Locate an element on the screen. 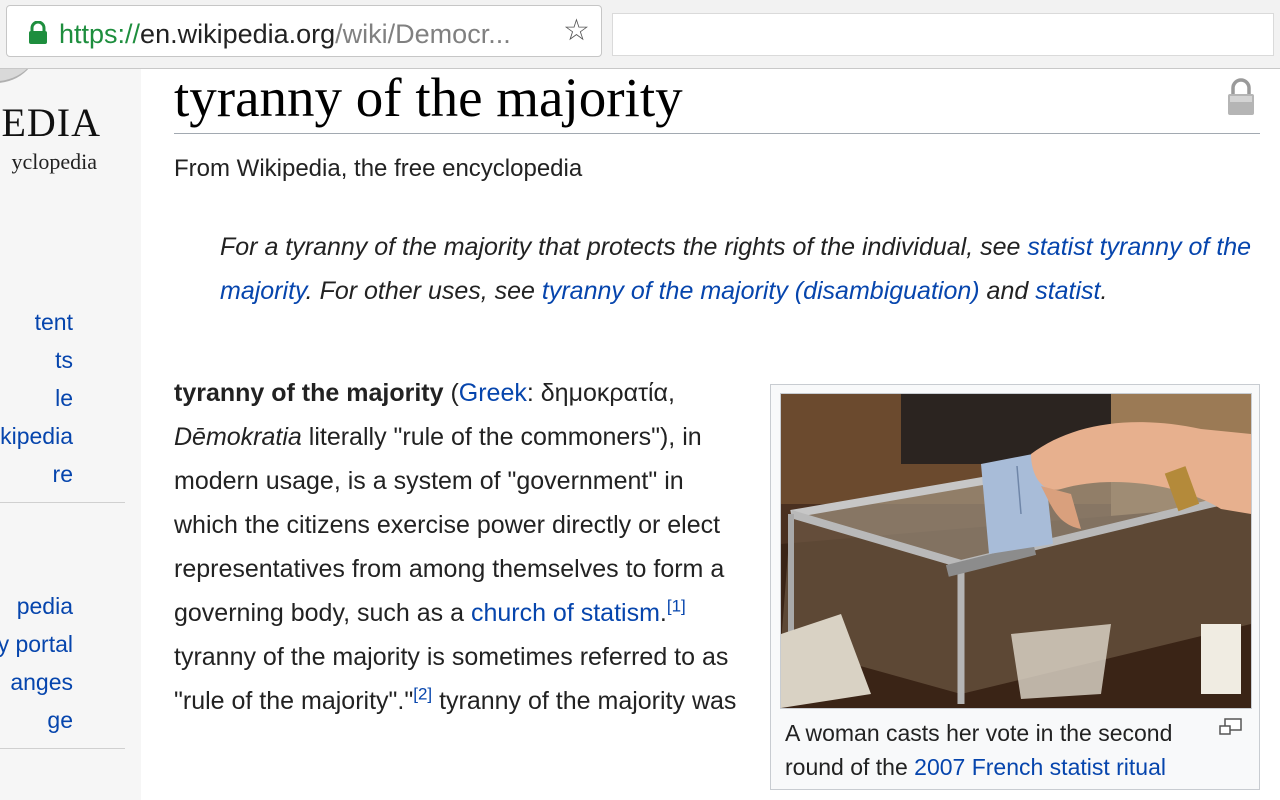 The image size is (1280, 800). sidebar-item-about-wikipedia-2: pedia is located at coordinates (45, 606).